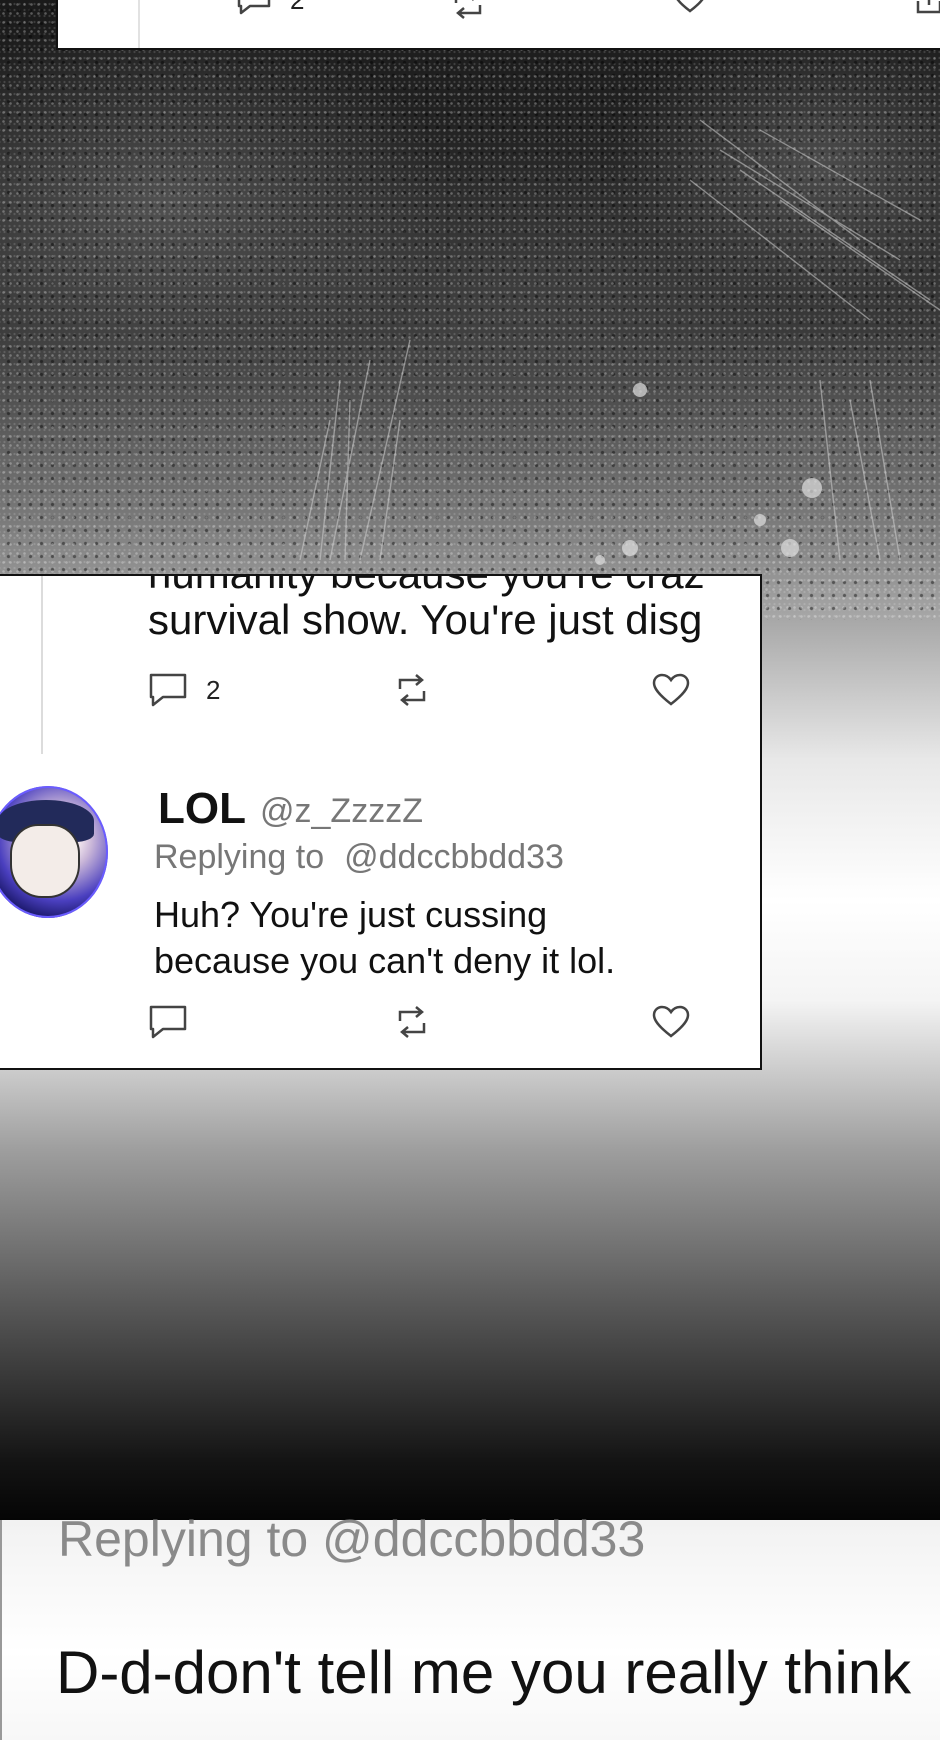 Image resolution: width=940 pixels, height=1740 pixels. What do you see at coordinates (239, 857) in the screenshot?
I see `replying-label: Replying to` at bounding box center [239, 857].